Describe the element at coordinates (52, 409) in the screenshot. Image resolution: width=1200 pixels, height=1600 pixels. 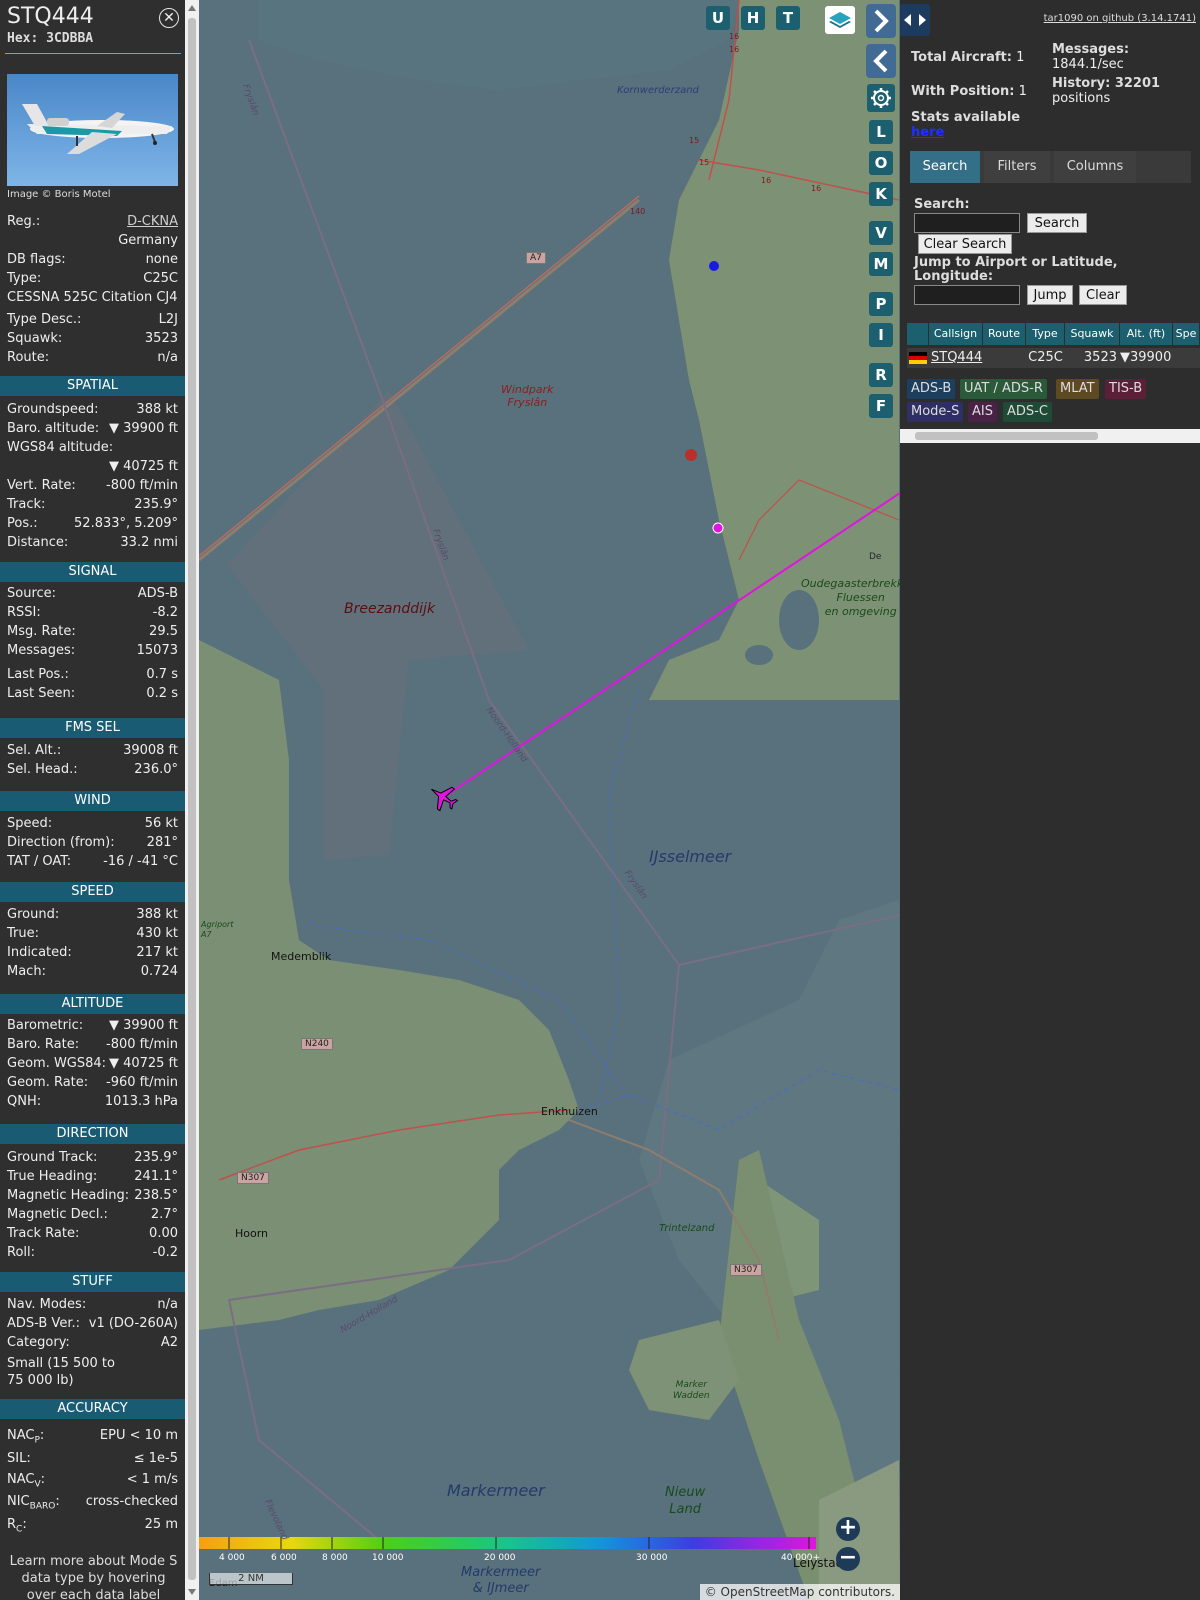
I see `spatial-label: Groundspeed:` at that location.